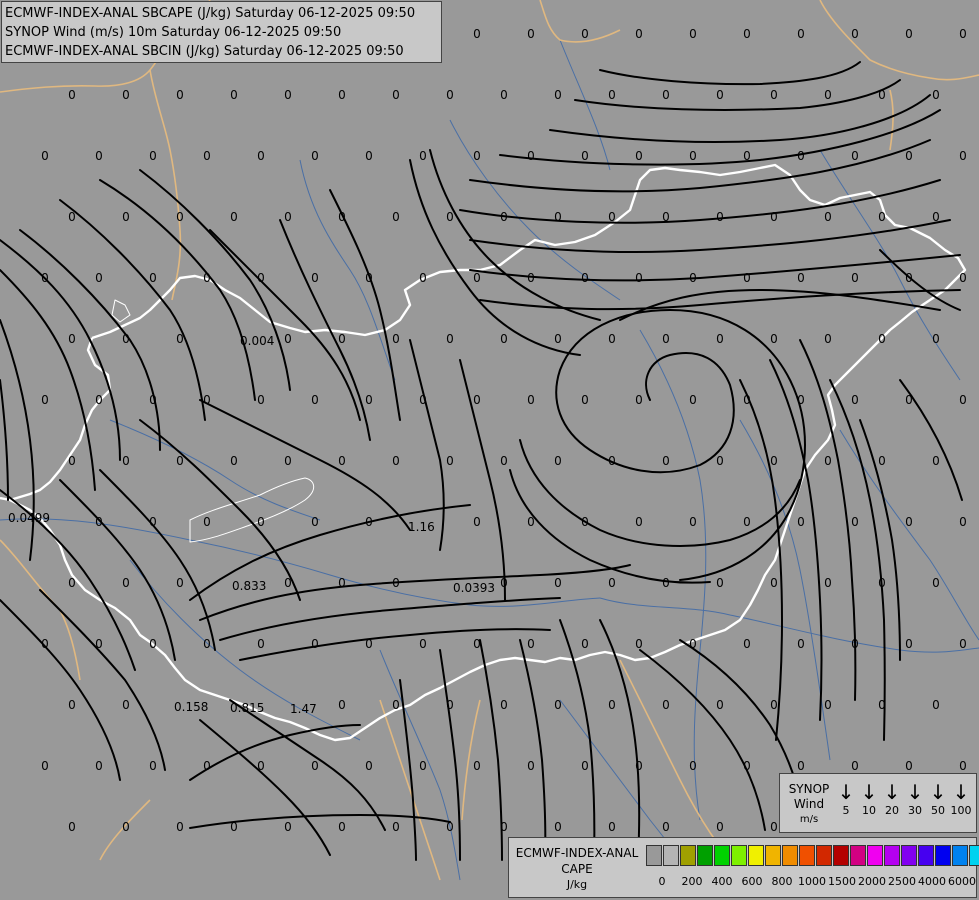 The width and height of the screenshot is (979, 900). Describe the element at coordinates (577, 884) in the screenshot. I see `cape-legend-unit: J/kg` at that location.